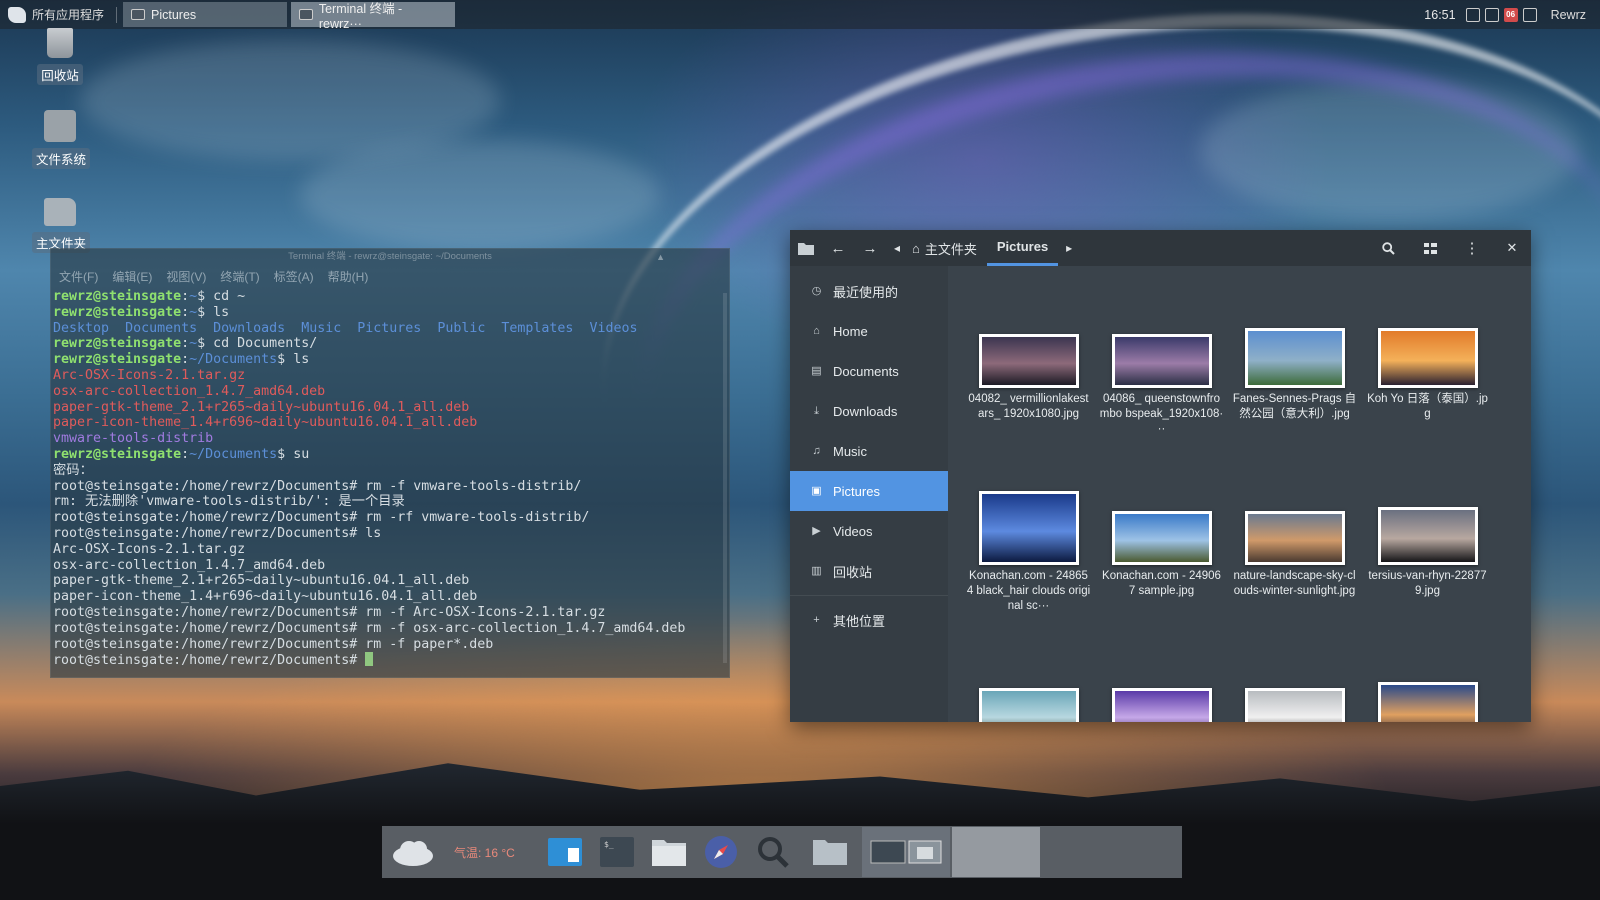 The height and width of the screenshot is (900, 1600). I want to click on desktop-icon-home: 主文件夹, so click(61, 225).